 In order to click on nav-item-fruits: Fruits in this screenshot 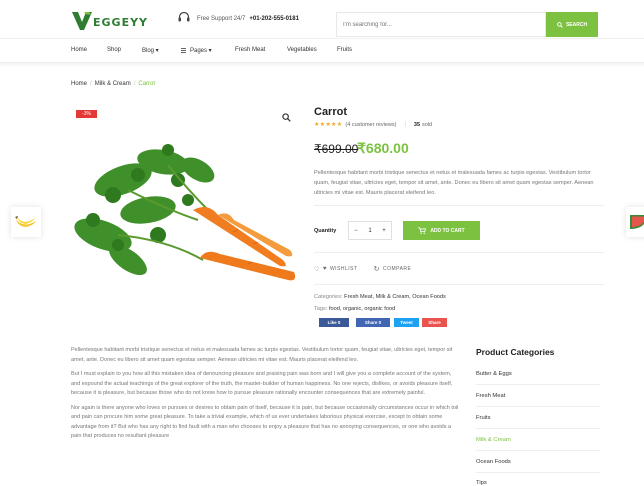, I will do `click(344, 50)`.